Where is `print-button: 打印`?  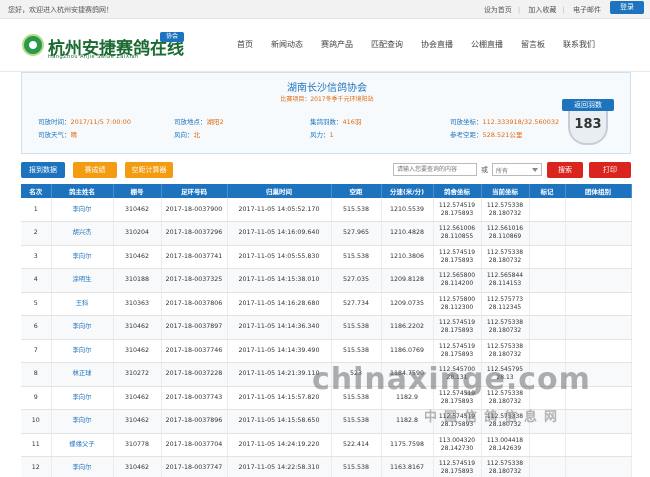 print-button: 打印 is located at coordinates (610, 170).